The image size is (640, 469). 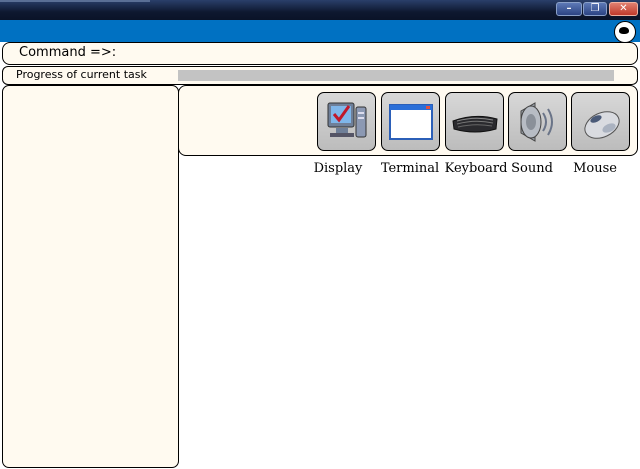 I want to click on terminal-button, so click(x=410, y=121).